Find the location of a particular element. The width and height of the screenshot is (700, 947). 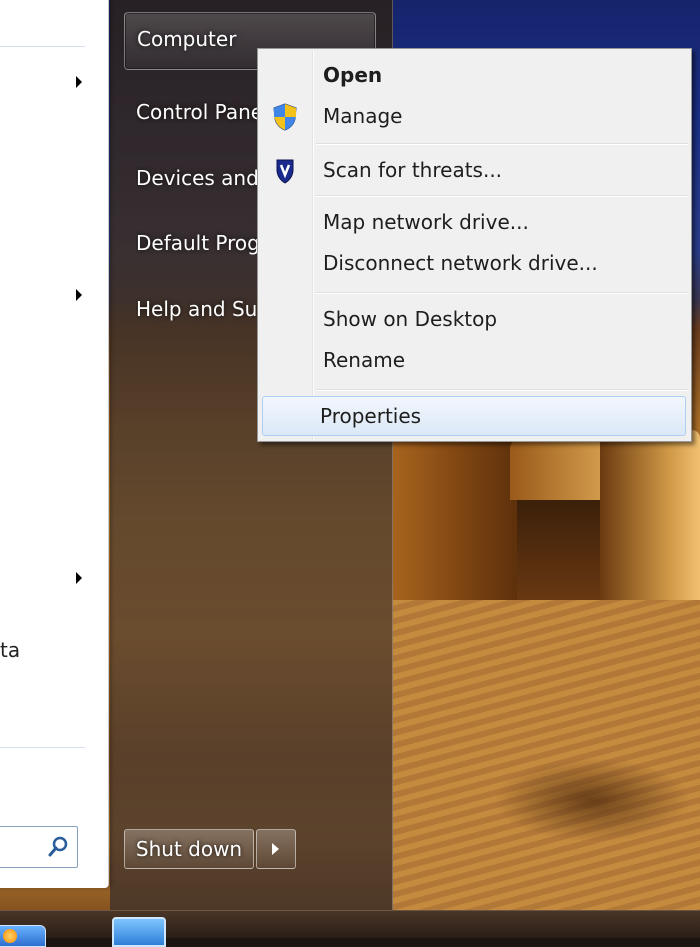

start-item-default-programs: Default Prog is located at coordinates (198, 243).